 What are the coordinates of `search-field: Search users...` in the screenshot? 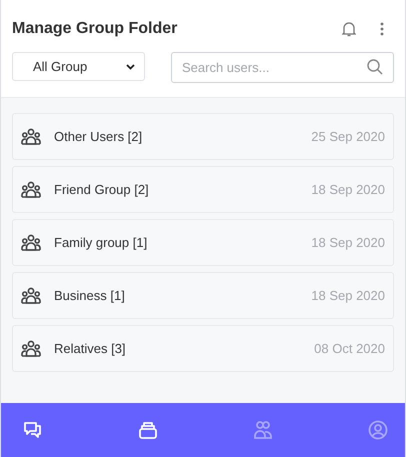 It's located at (282, 67).